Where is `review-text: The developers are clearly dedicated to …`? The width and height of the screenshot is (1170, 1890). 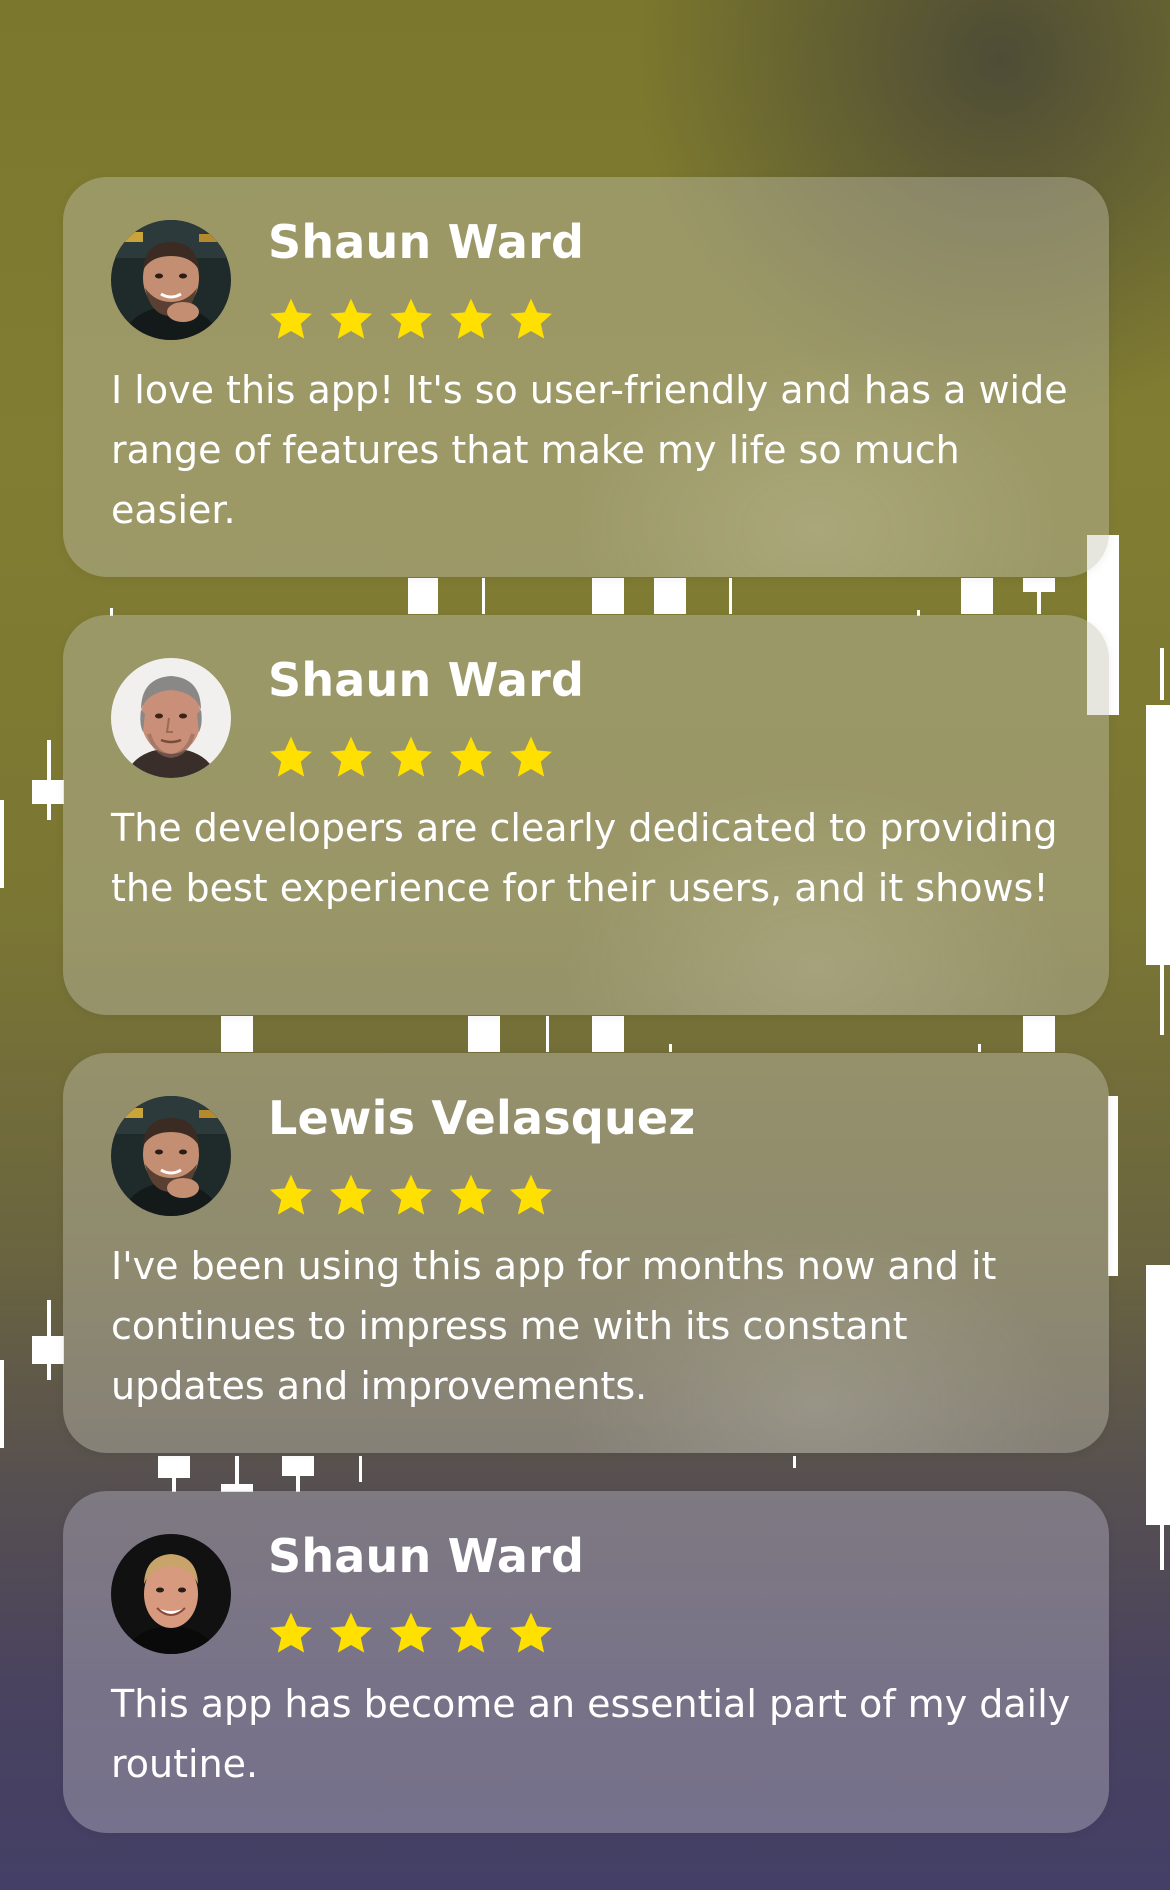
review-text: The developers are clearly dedicated to … is located at coordinates (584, 858).